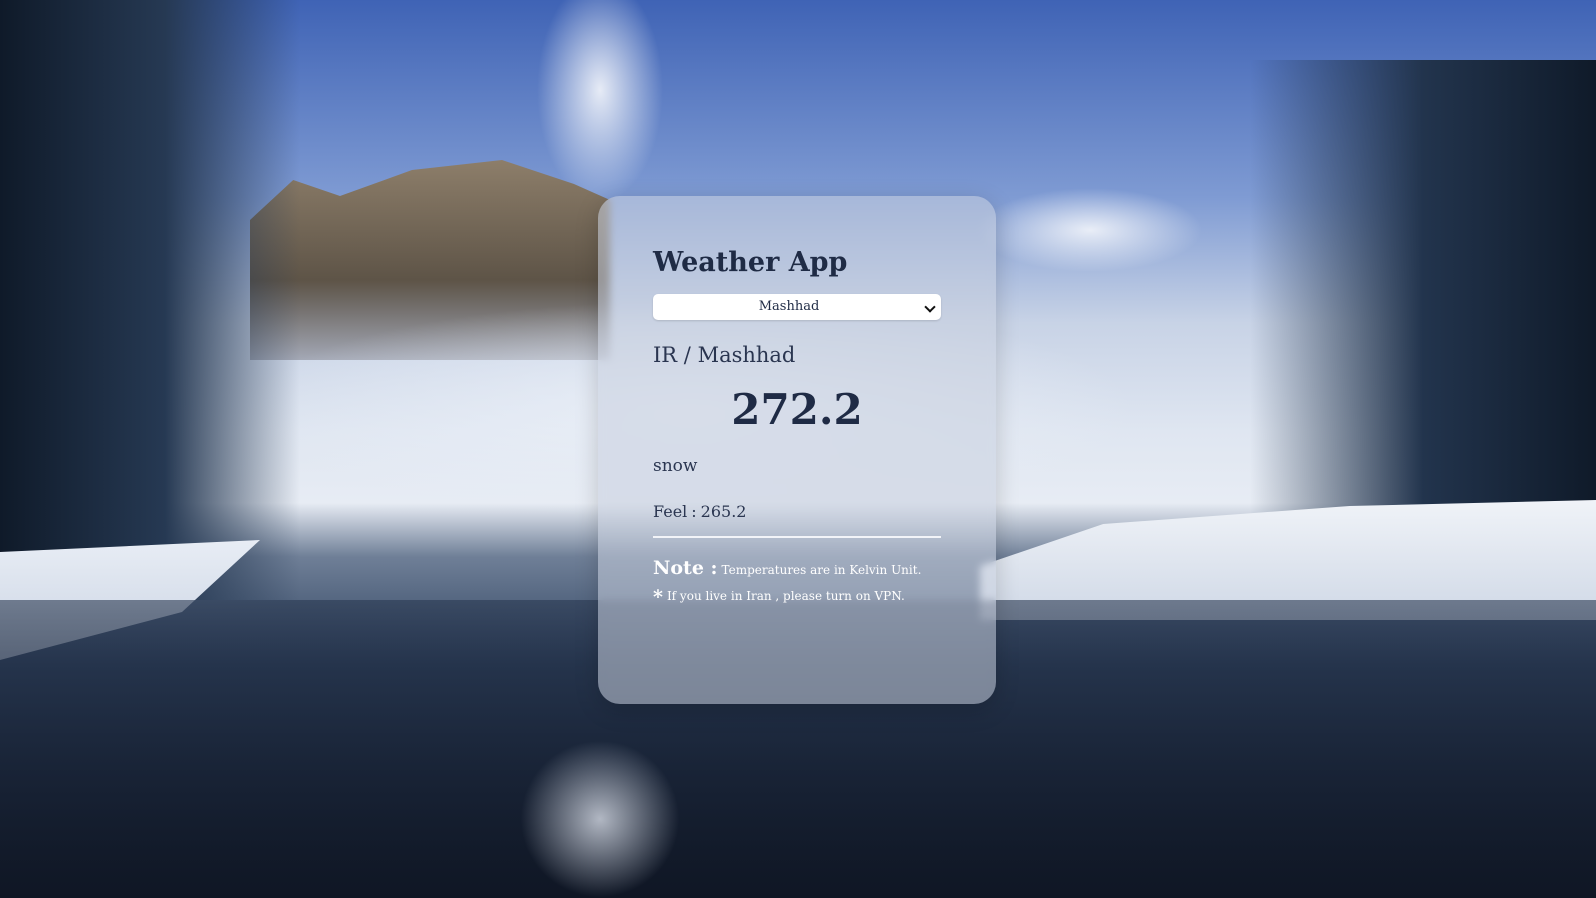 This screenshot has height=898, width=1596. Describe the element at coordinates (658, 597) in the screenshot. I see `asterisk: *` at that location.